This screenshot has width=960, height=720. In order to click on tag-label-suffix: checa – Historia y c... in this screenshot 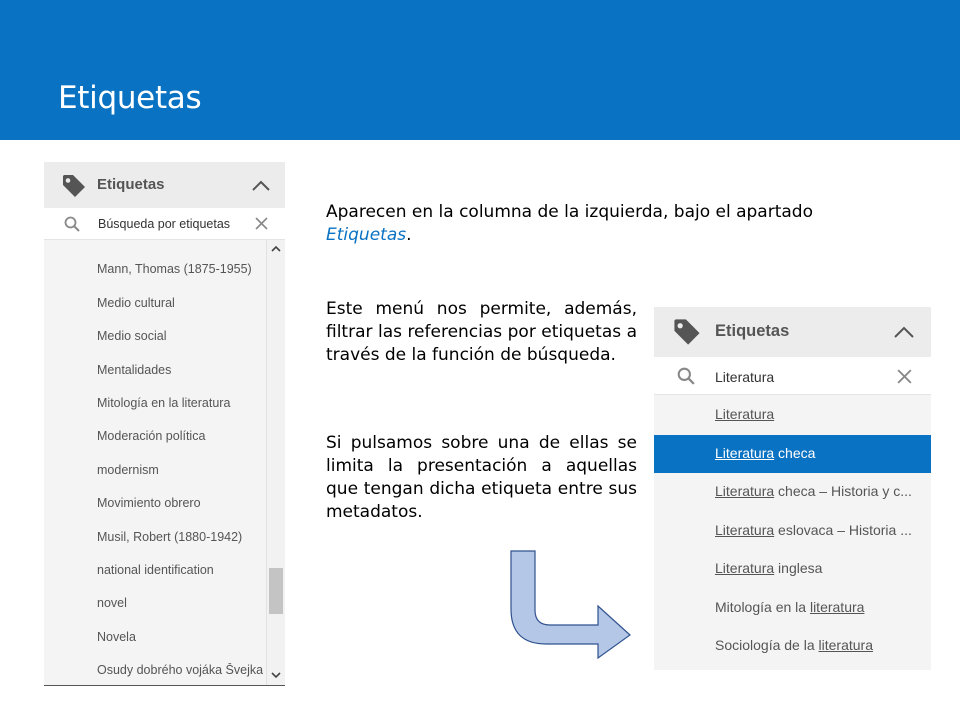, I will do `click(843, 491)`.